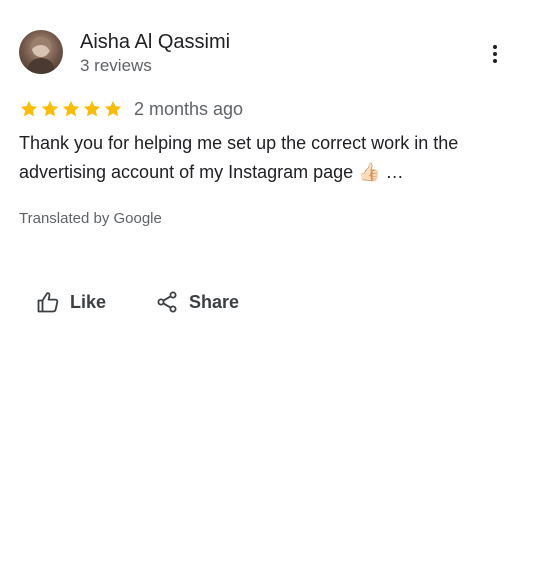 This screenshot has width=533, height=582. I want to click on author-name: Aisha Al Qassimi, so click(155, 42).